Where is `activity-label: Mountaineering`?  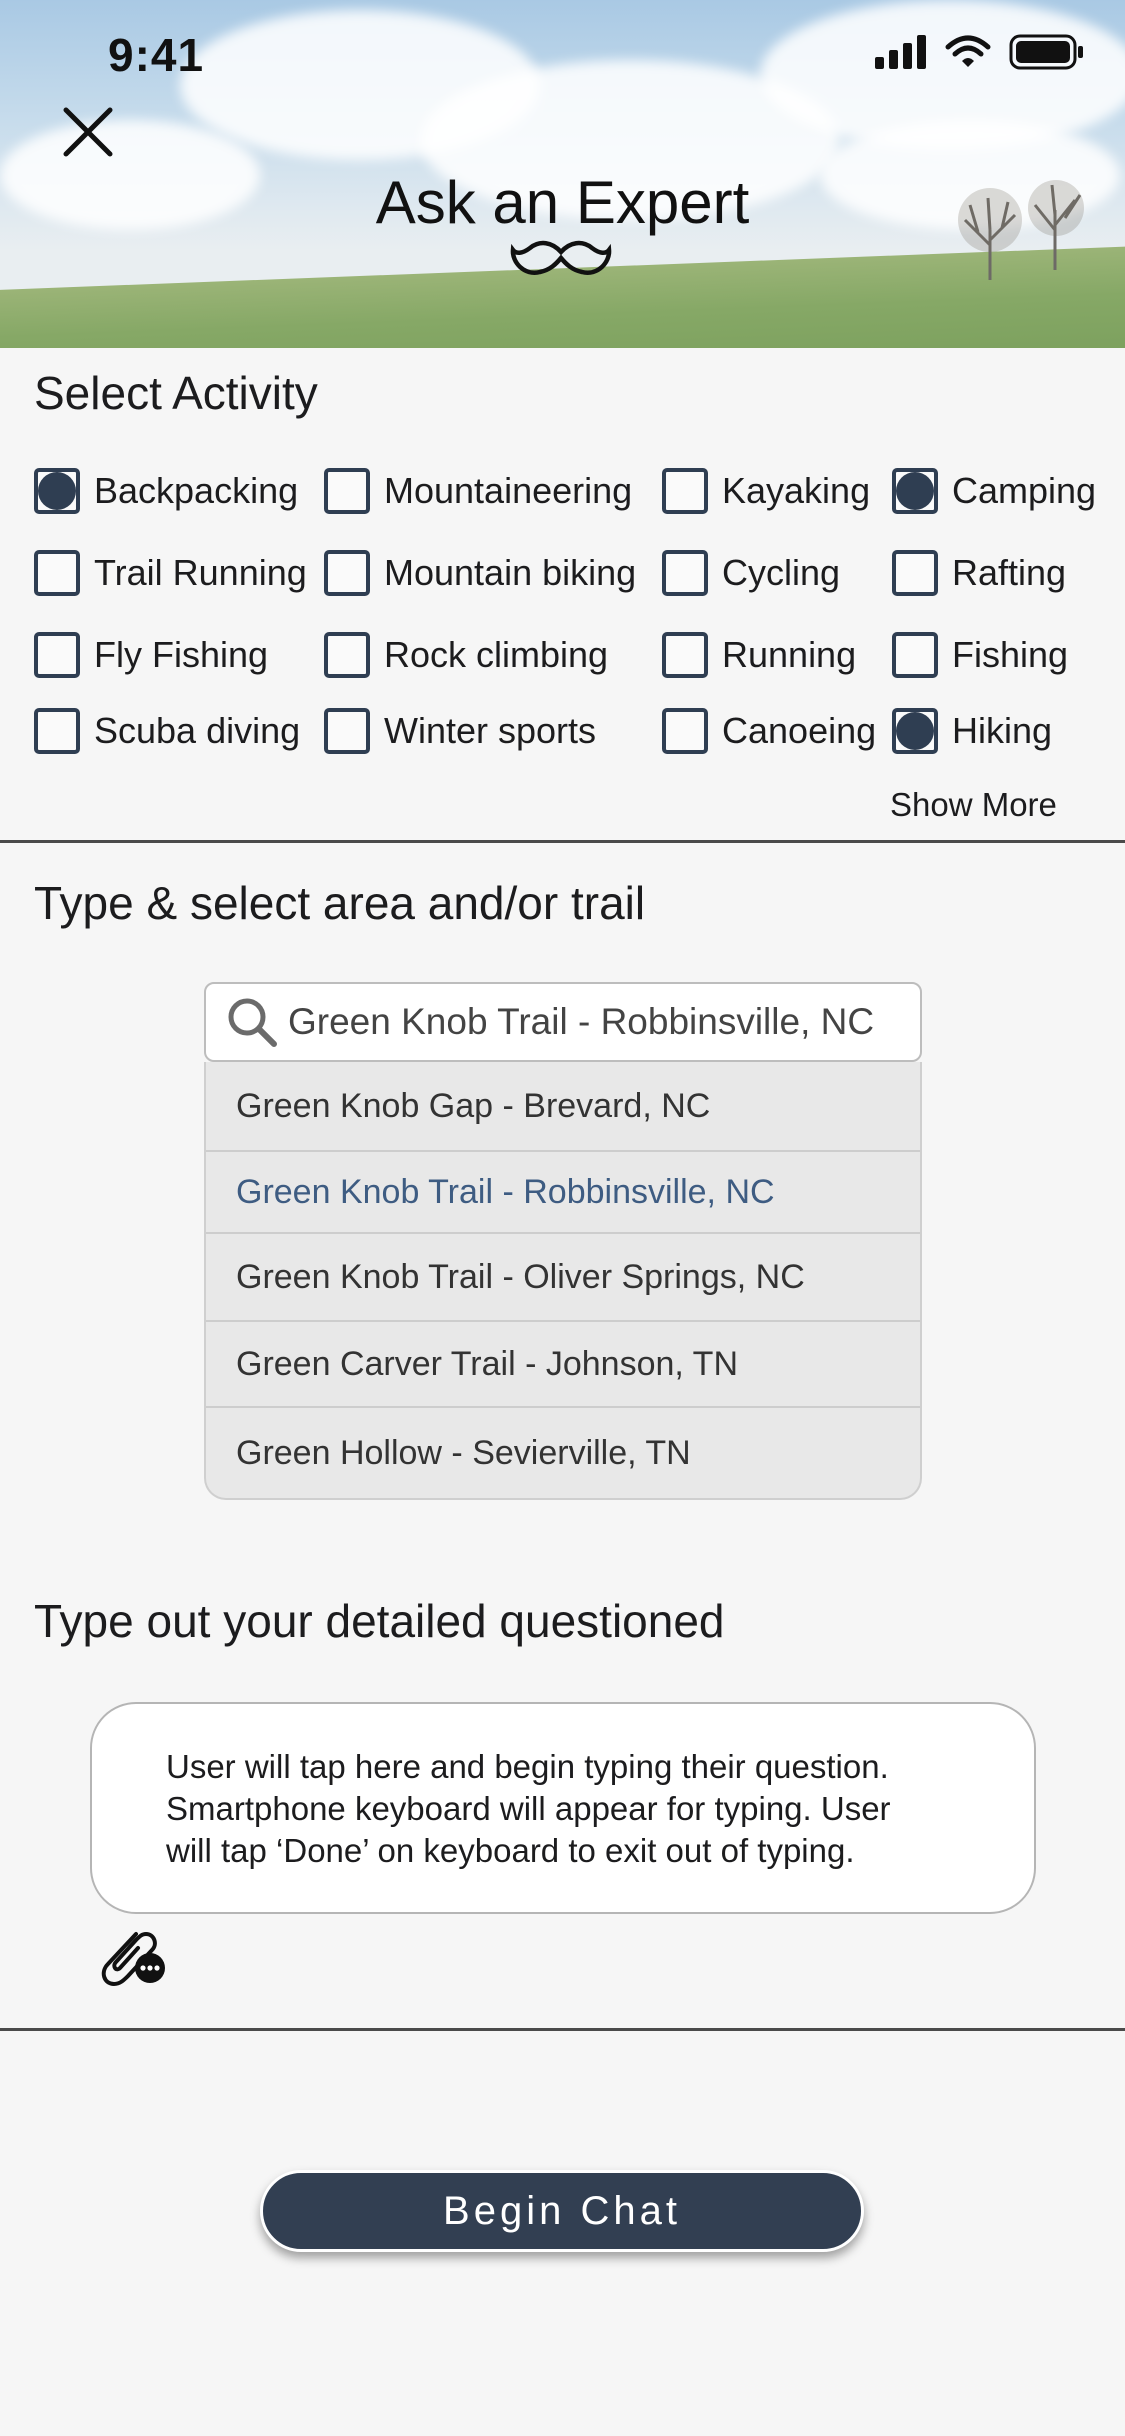
activity-label: Mountaineering is located at coordinates (508, 490).